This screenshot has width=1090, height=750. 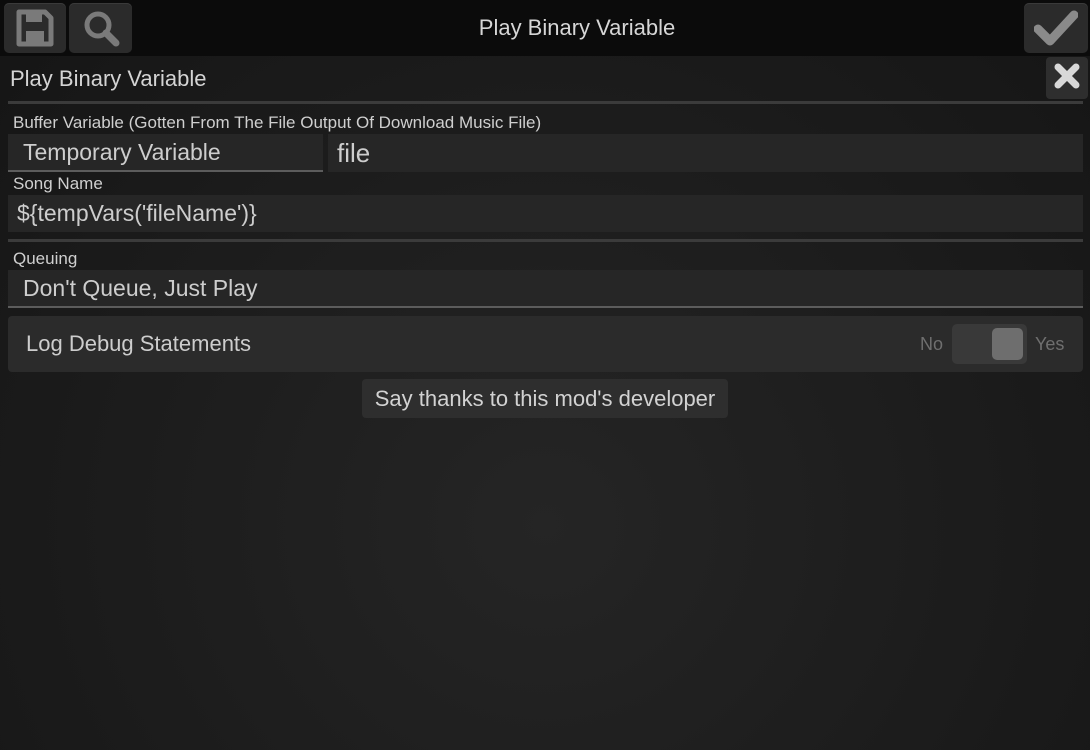 What do you see at coordinates (545, 240) in the screenshot?
I see `fields-divider` at bounding box center [545, 240].